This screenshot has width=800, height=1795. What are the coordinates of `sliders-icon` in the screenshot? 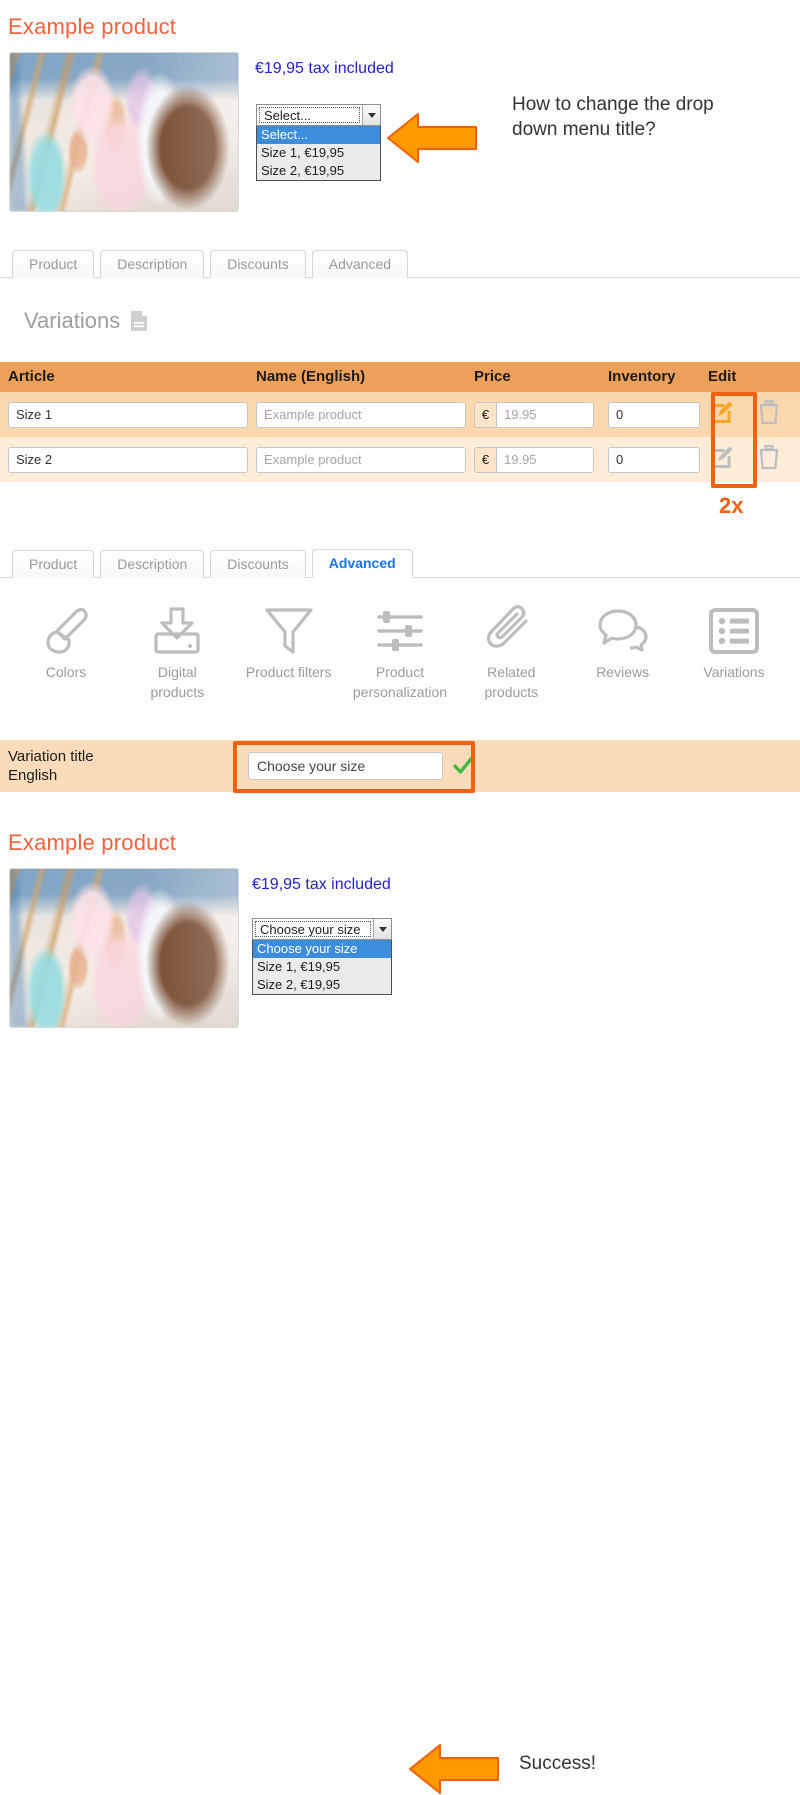 It's located at (400, 631).